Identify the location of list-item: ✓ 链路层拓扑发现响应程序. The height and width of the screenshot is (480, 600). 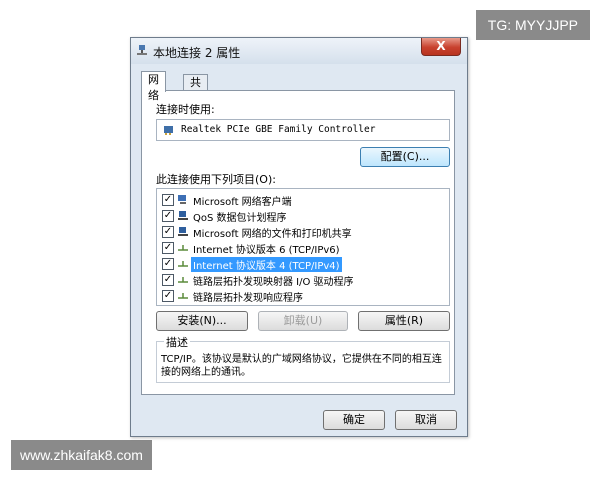
(303, 296).